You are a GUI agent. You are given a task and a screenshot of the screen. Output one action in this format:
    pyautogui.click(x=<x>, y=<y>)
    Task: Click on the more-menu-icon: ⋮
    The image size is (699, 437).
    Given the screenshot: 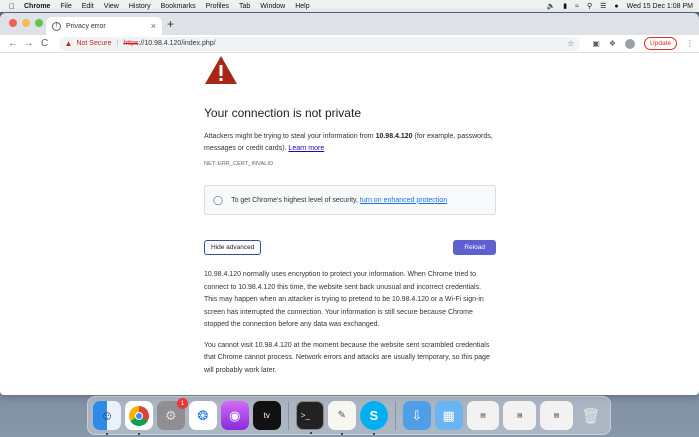 What is the action you would take?
    pyautogui.click(x=690, y=43)
    